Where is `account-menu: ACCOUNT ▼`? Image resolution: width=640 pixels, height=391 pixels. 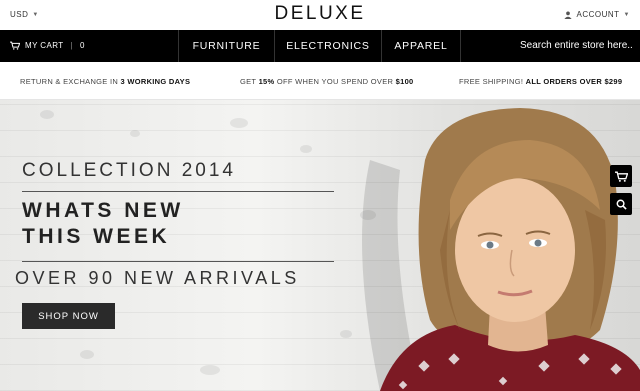
account-menu: ACCOUNT ▼ is located at coordinates (597, 14).